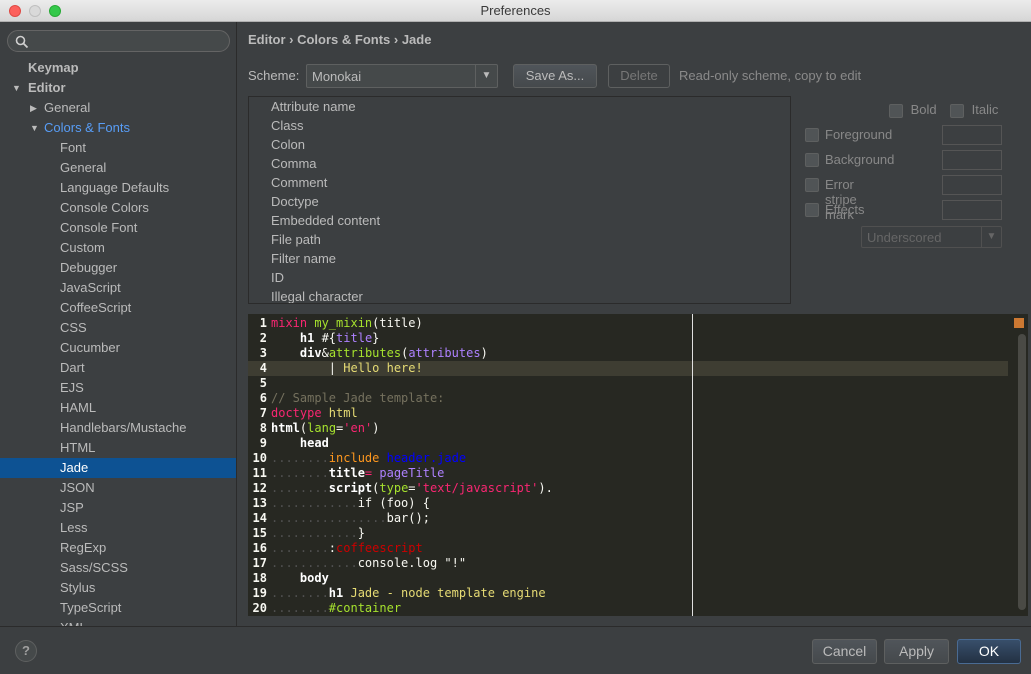 The image size is (1031, 674). I want to click on sidebar-item-label: Handlebars/Mustache, so click(123, 427).